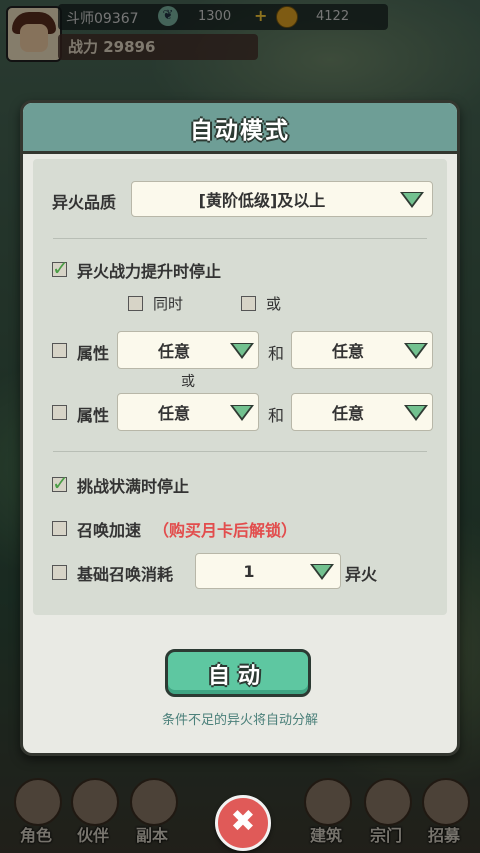  I want to click on stop-on-full-checkbox, so click(60, 483).